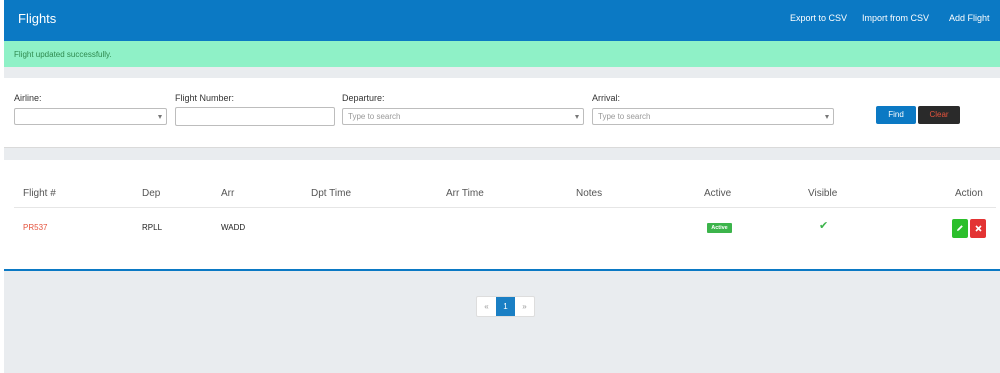 This screenshot has width=1000, height=373. I want to click on col-dep: Dep, so click(151, 193).